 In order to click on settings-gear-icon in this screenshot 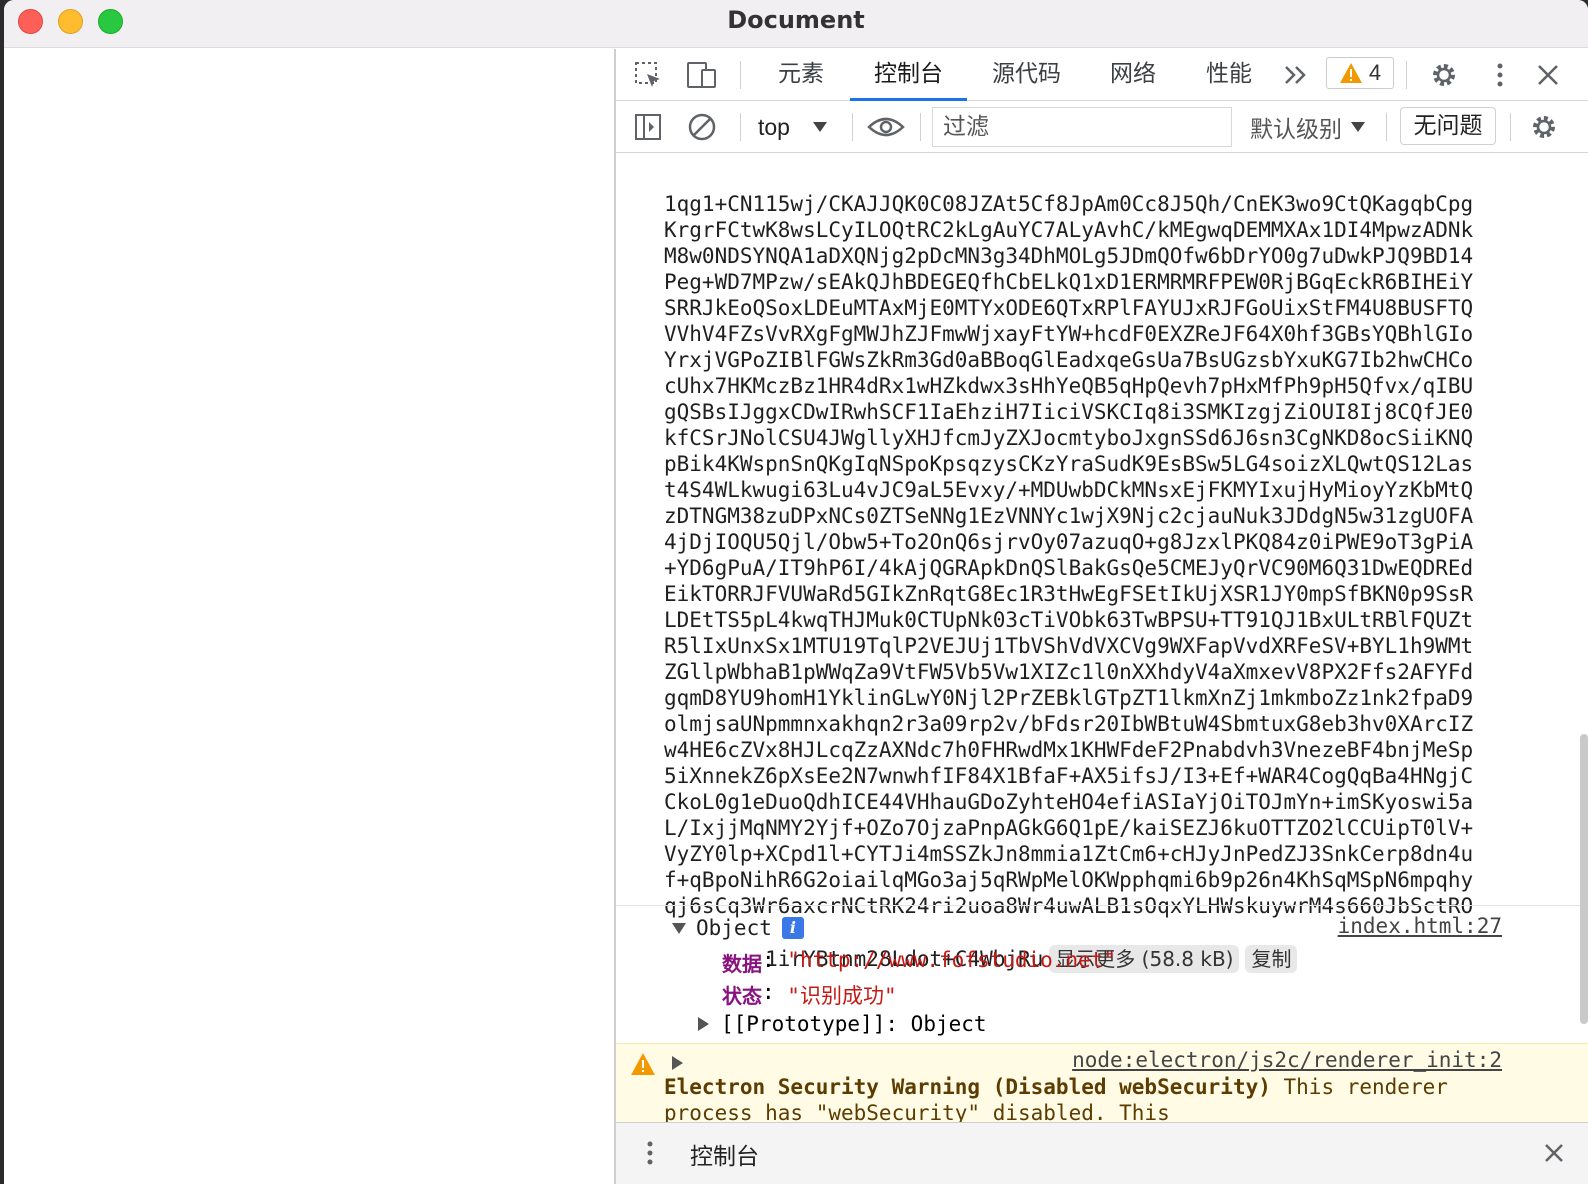, I will do `click(1444, 75)`.